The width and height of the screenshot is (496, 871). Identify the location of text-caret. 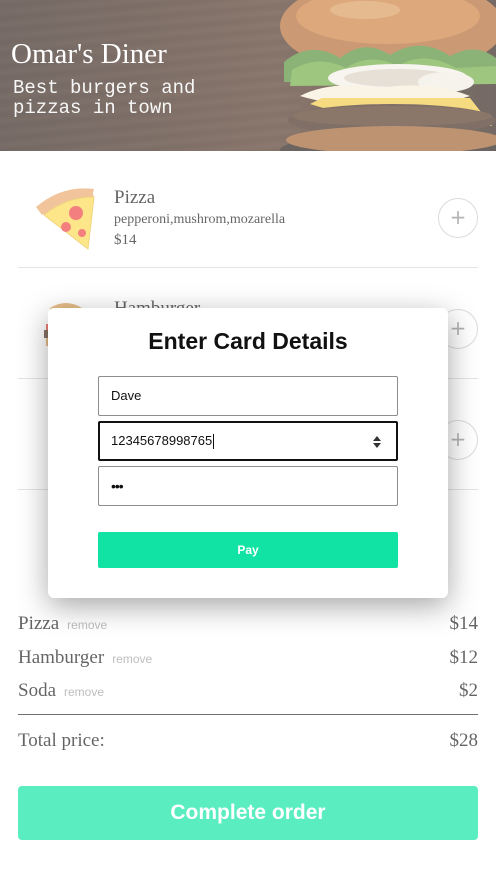
(214, 442).